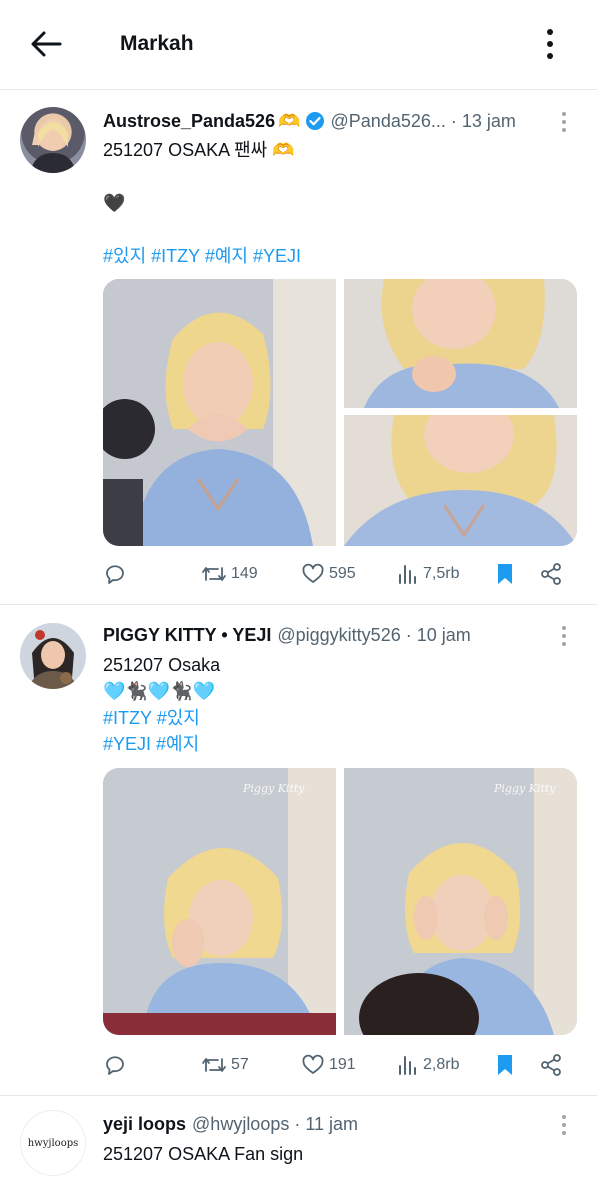 The image size is (597, 1200). I want to click on tweet-hashtags: #ITZY #있지, so click(151, 718).